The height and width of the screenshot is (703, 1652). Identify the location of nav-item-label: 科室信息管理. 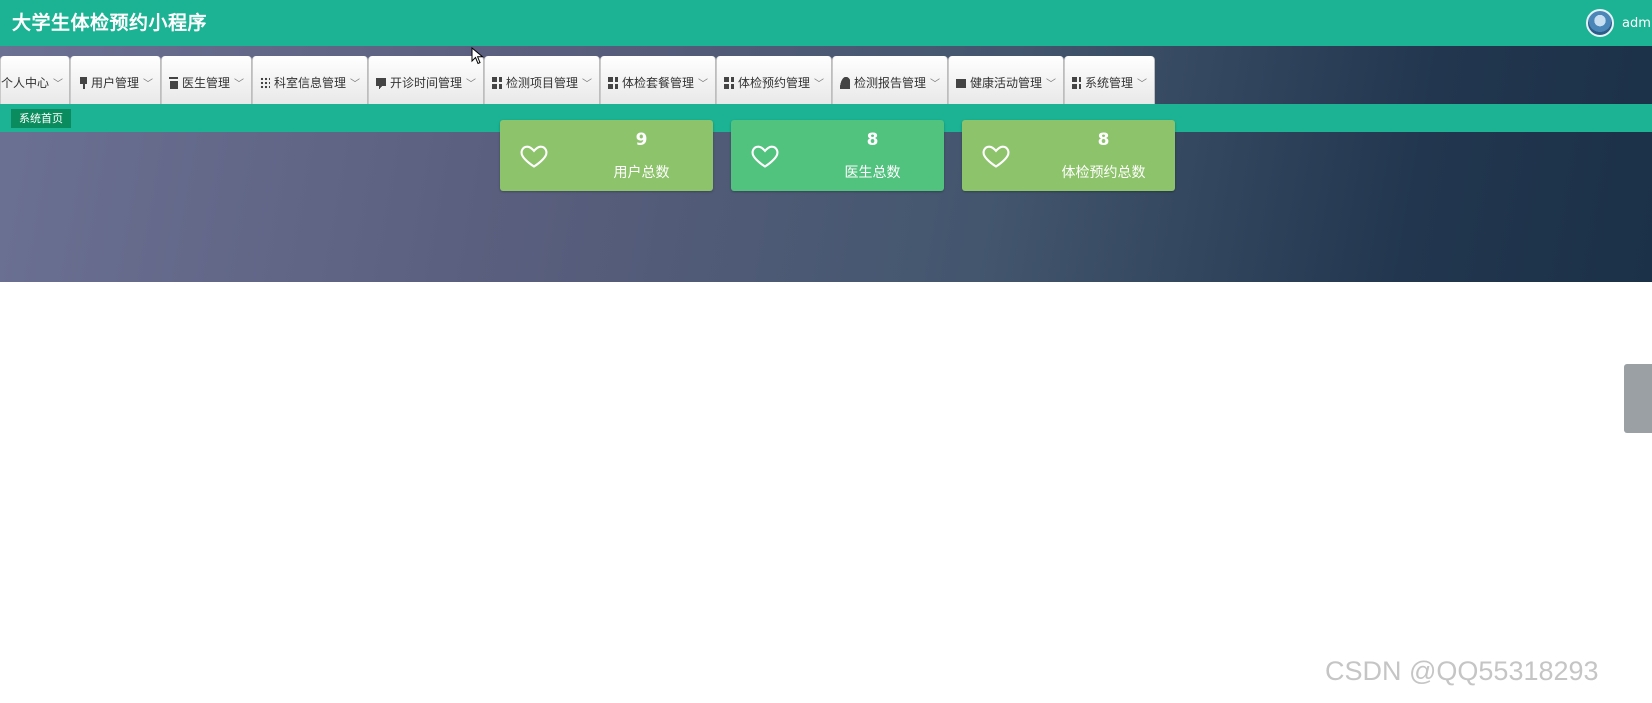
(309, 83).